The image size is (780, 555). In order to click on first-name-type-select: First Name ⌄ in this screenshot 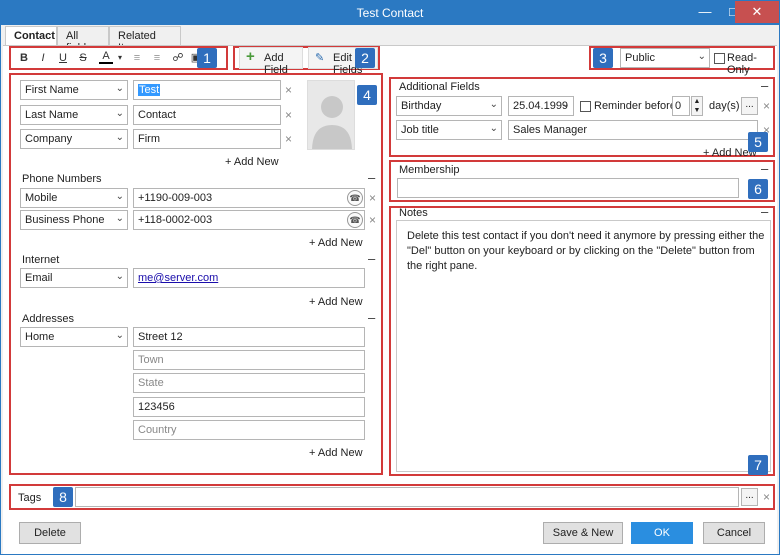, I will do `click(74, 90)`.